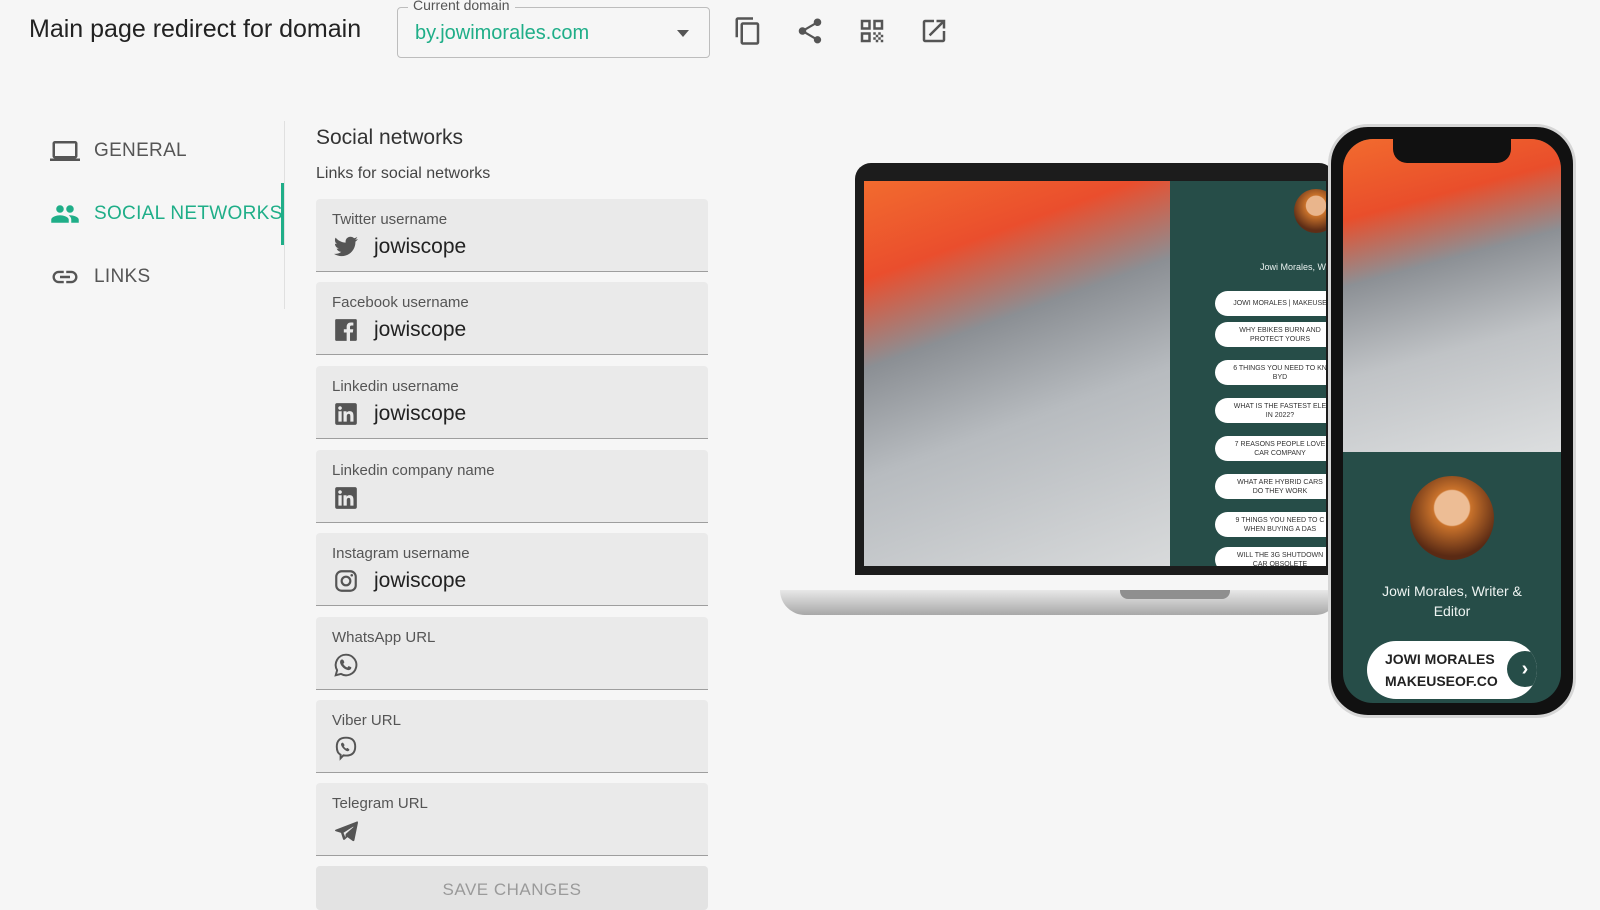 The height and width of the screenshot is (910, 1600). Describe the element at coordinates (512, 819) in the screenshot. I see `telegram-url-field: Telegram URL` at that location.